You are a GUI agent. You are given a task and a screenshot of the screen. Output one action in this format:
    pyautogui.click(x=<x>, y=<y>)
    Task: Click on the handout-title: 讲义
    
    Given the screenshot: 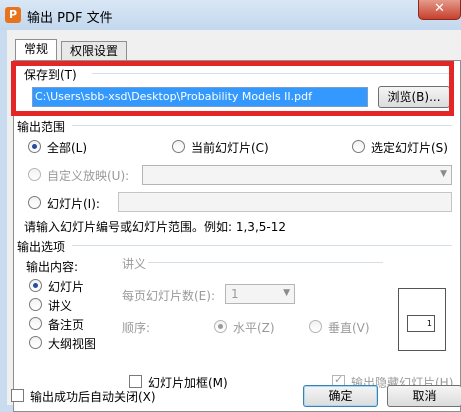 What is the action you would take?
    pyautogui.click(x=134, y=264)
    